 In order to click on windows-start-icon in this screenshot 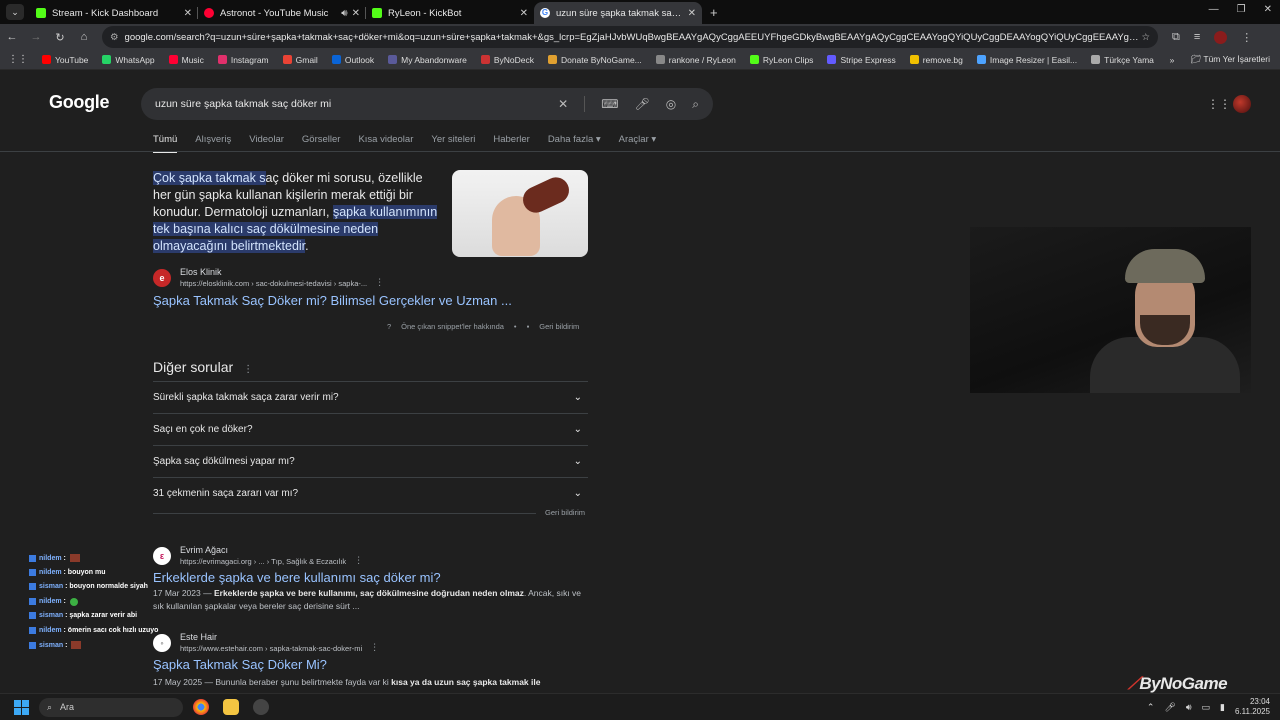, I will do `click(21, 707)`.